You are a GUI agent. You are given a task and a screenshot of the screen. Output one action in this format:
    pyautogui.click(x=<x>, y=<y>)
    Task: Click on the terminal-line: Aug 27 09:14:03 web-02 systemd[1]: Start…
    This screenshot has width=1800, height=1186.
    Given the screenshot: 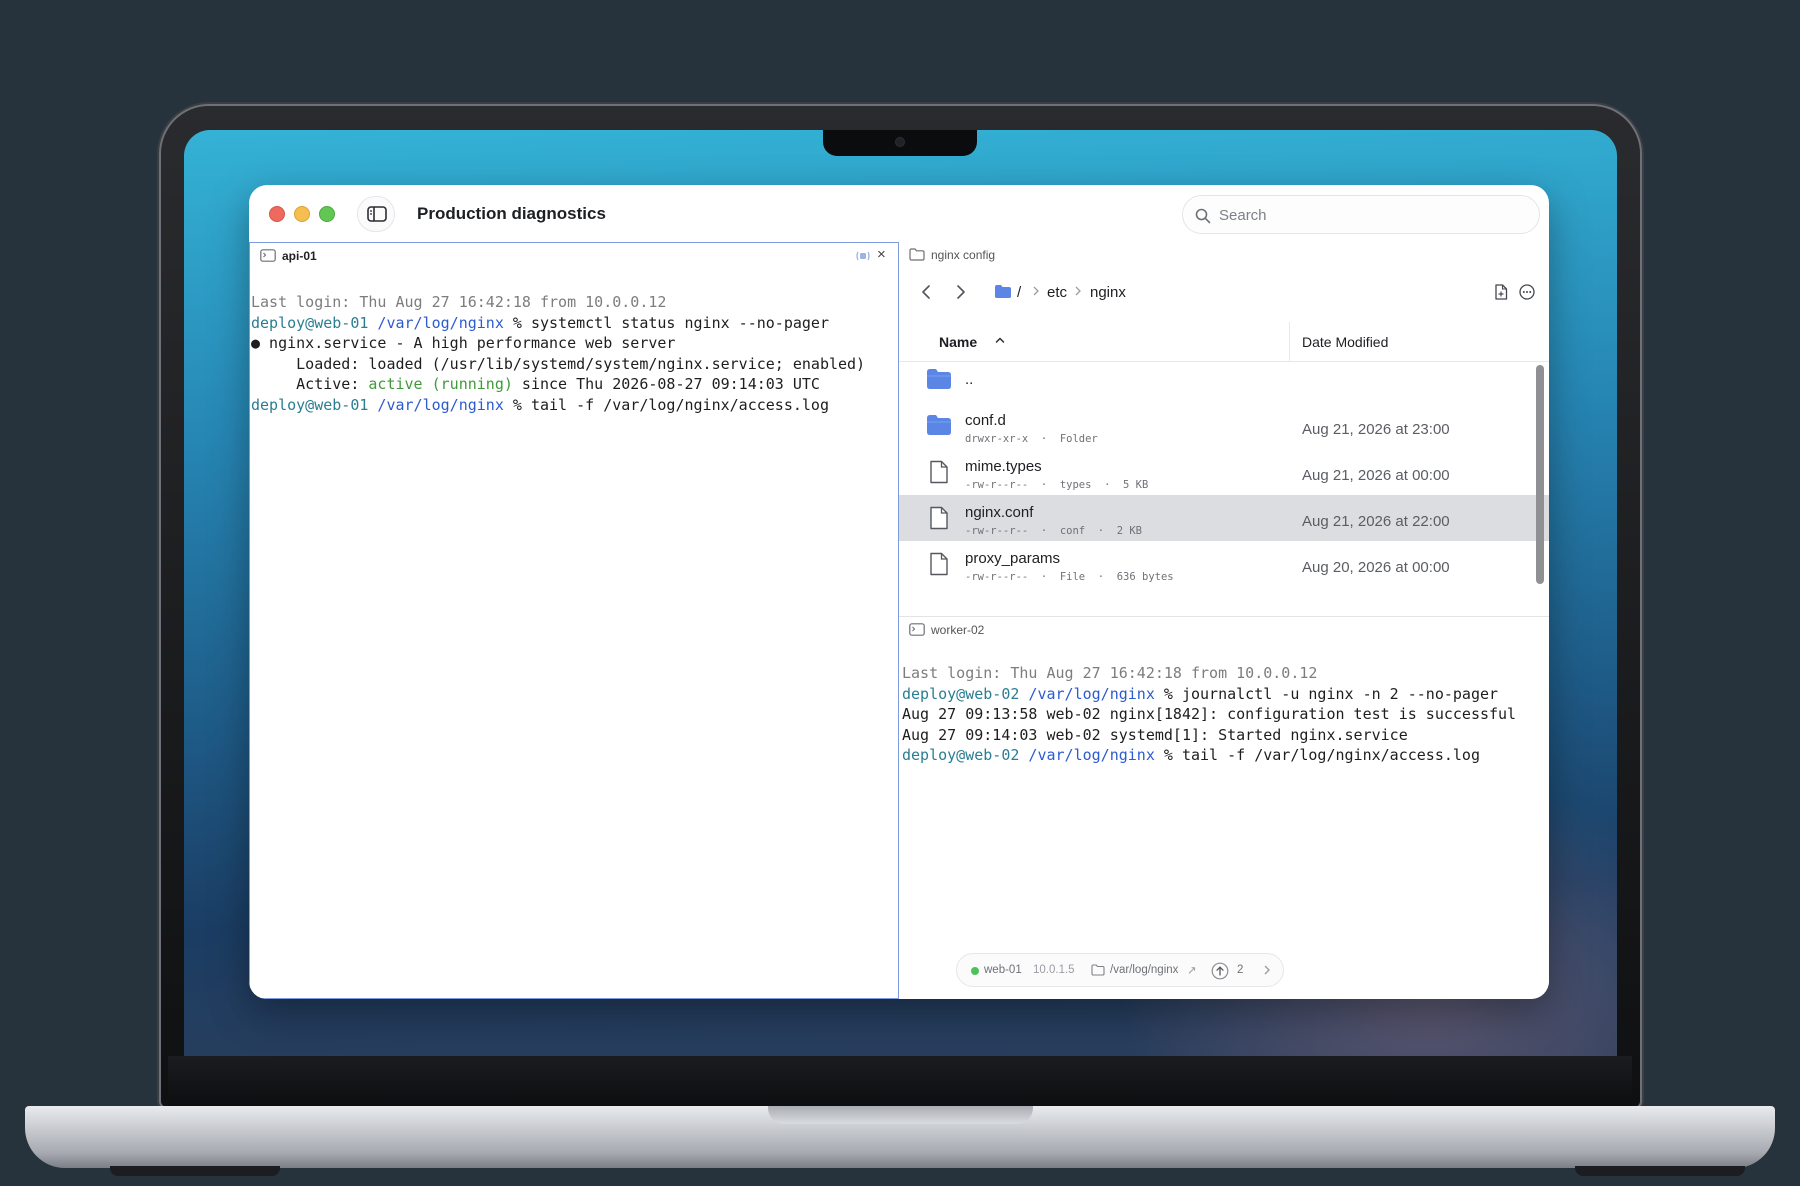 What is the action you would take?
    pyautogui.click(x=1209, y=735)
    